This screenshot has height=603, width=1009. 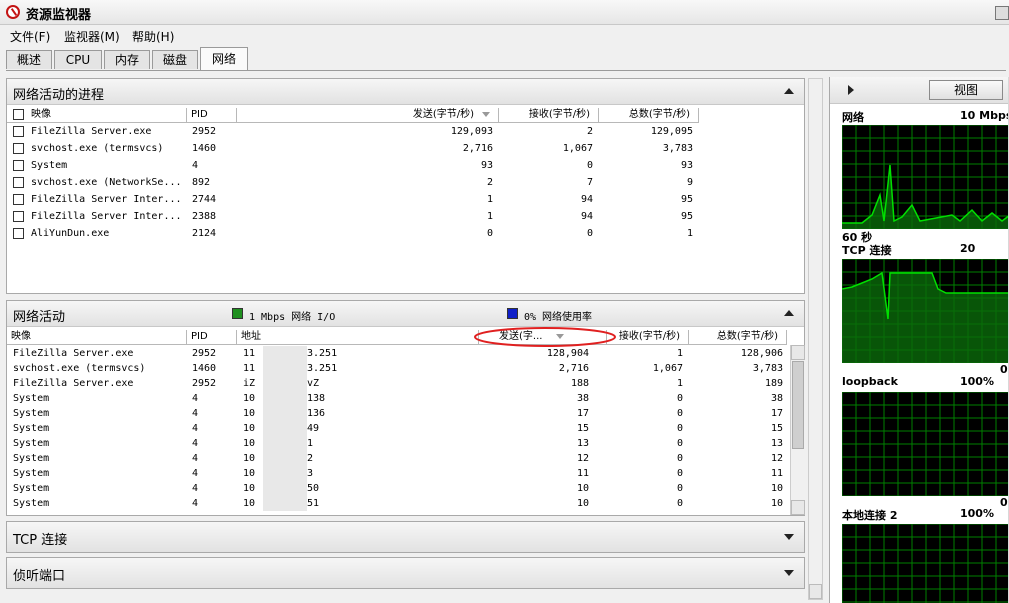 What do you see at coordinates (798, 507) in the screenshot?
I see `scroll-down-button` at bounding box center [798, 507].